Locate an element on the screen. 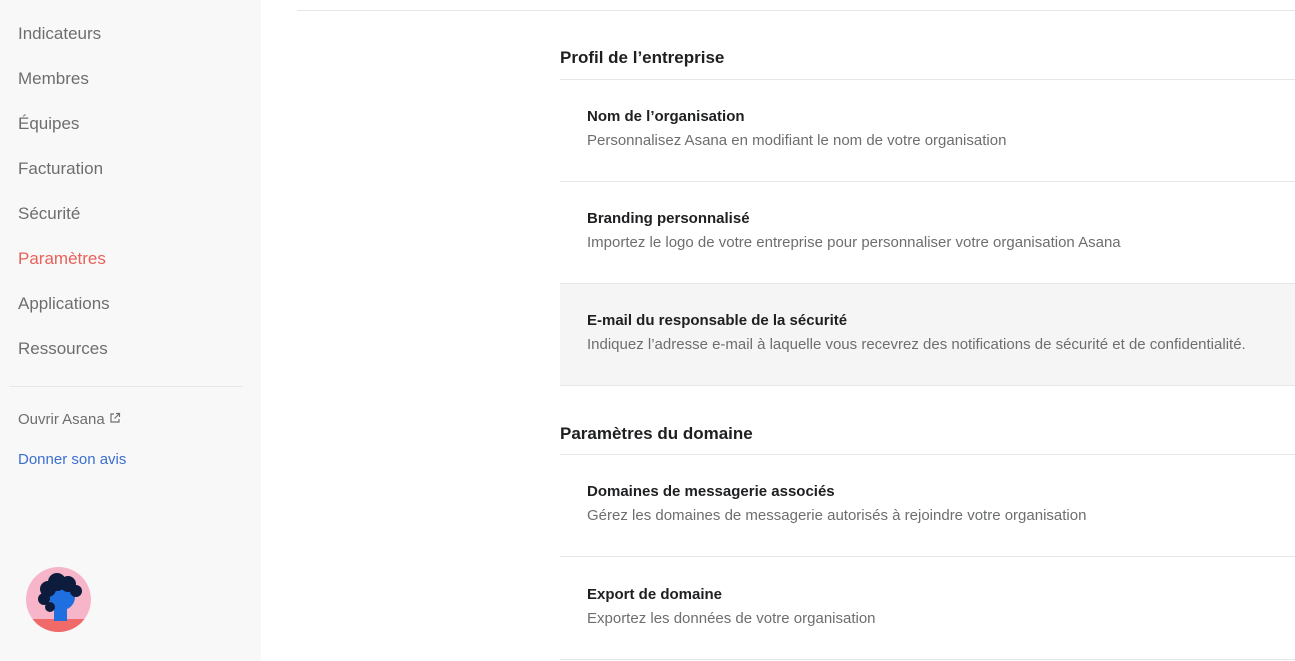 The width and height of the screenshot is (1295, 661). sidebar-item-applications: Applications is located at coordinates (64, 304).